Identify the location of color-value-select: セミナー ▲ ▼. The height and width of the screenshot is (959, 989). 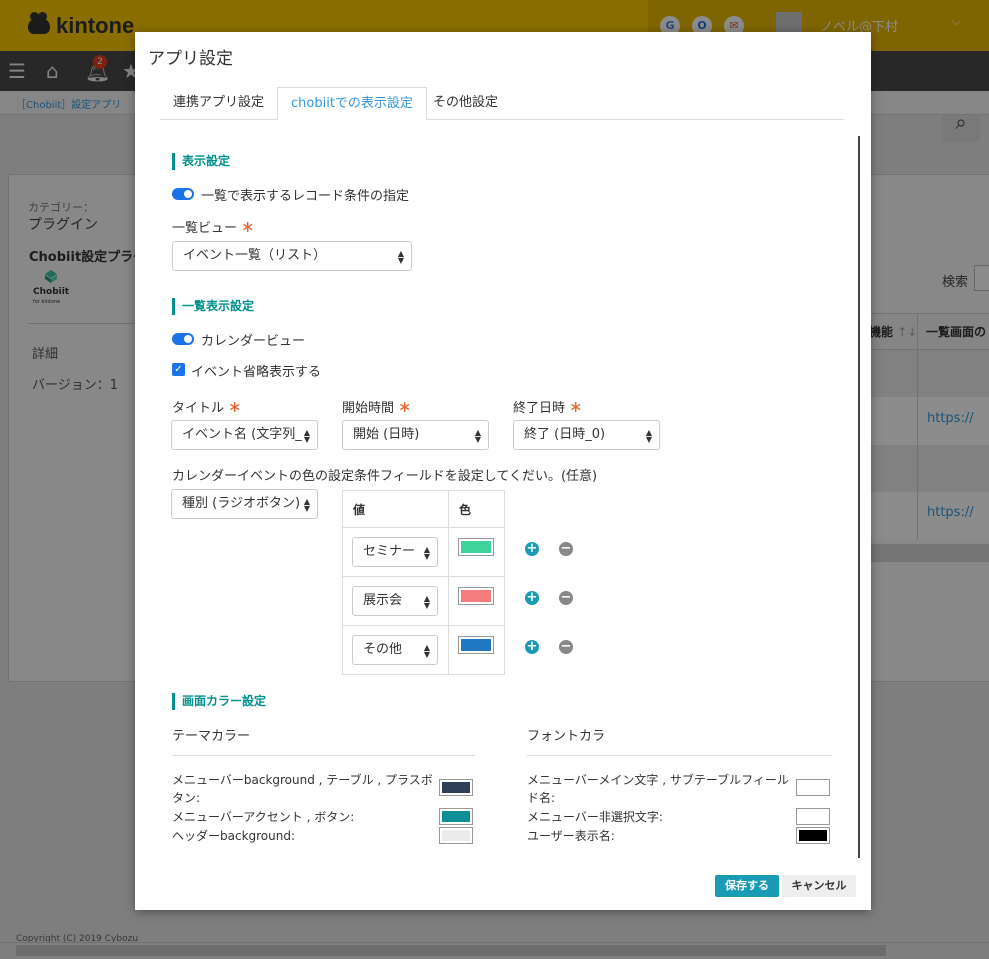
(395, 552).